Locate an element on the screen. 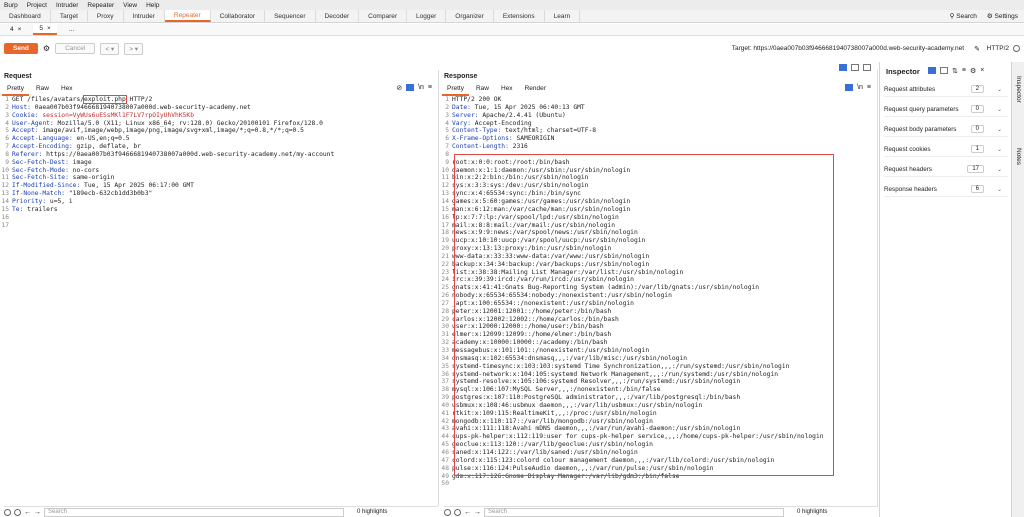  tab-intruder: Intruder is located at coordinates (144, 16).